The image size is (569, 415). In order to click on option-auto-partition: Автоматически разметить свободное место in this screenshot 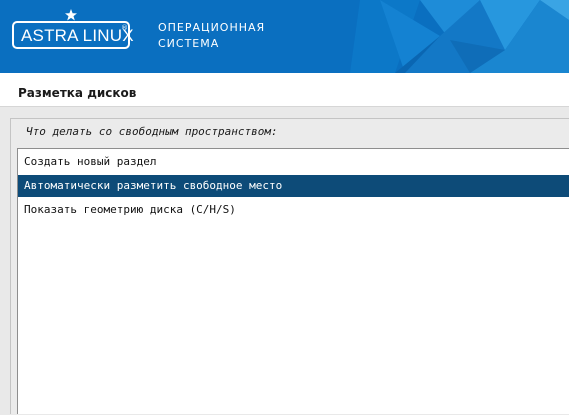, I will do `click(293, 186)`.